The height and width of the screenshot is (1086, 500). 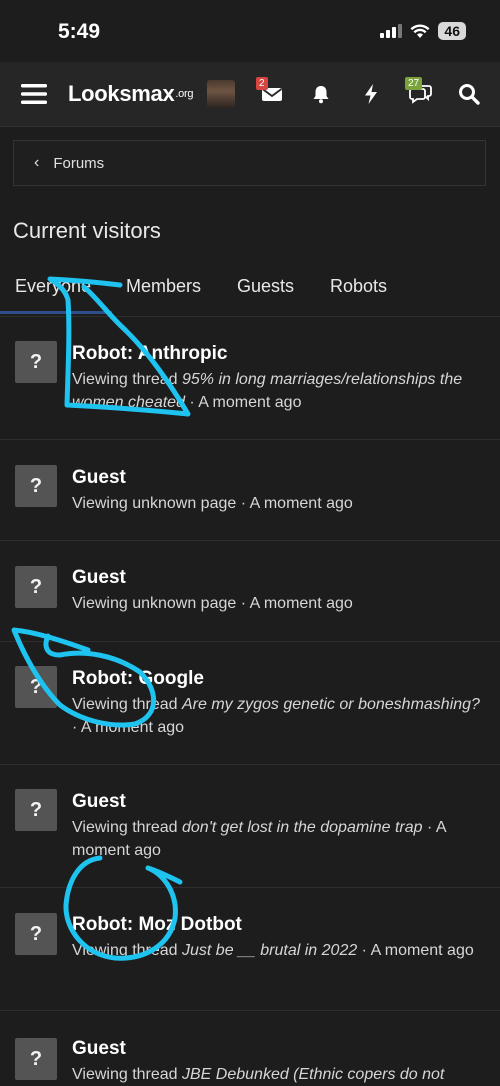 What do you see at coordinates (37, 162) in the screenshot?
I see `chevron-left-icon: ‹` at bounding box center [37, 162].